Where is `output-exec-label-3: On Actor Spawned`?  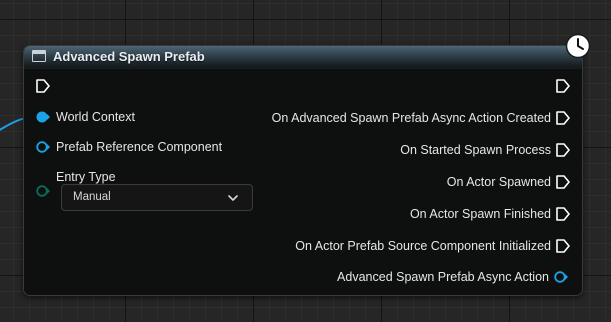
output-exec-label-3: On Actor Spawned is located at coordinates (498, 182).